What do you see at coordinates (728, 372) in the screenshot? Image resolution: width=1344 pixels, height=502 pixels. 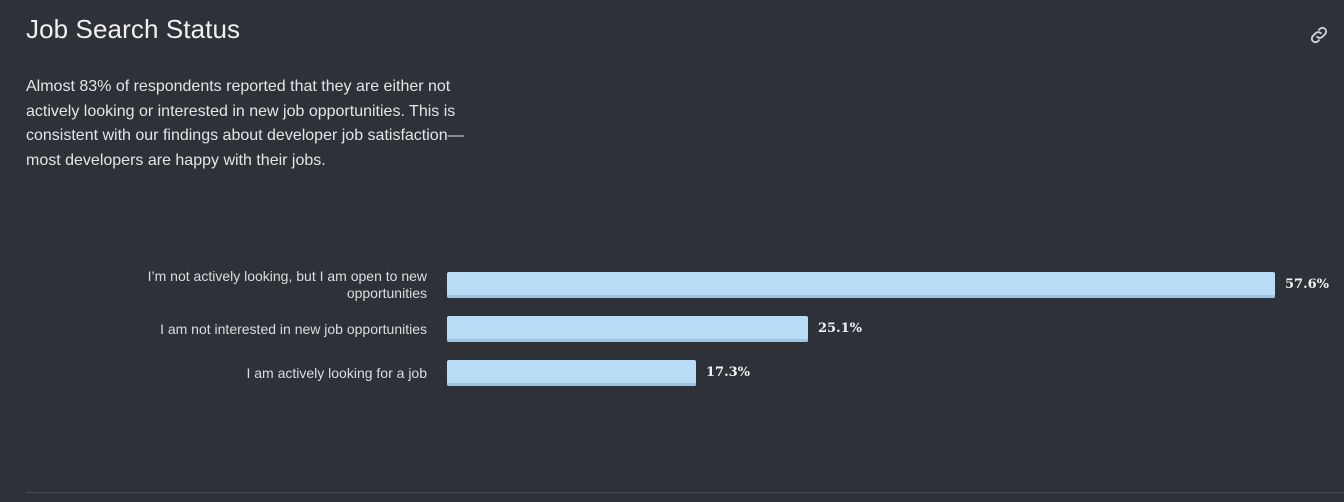 I see `bar-value-label: 17.3%` at bounding box center [728, 372].